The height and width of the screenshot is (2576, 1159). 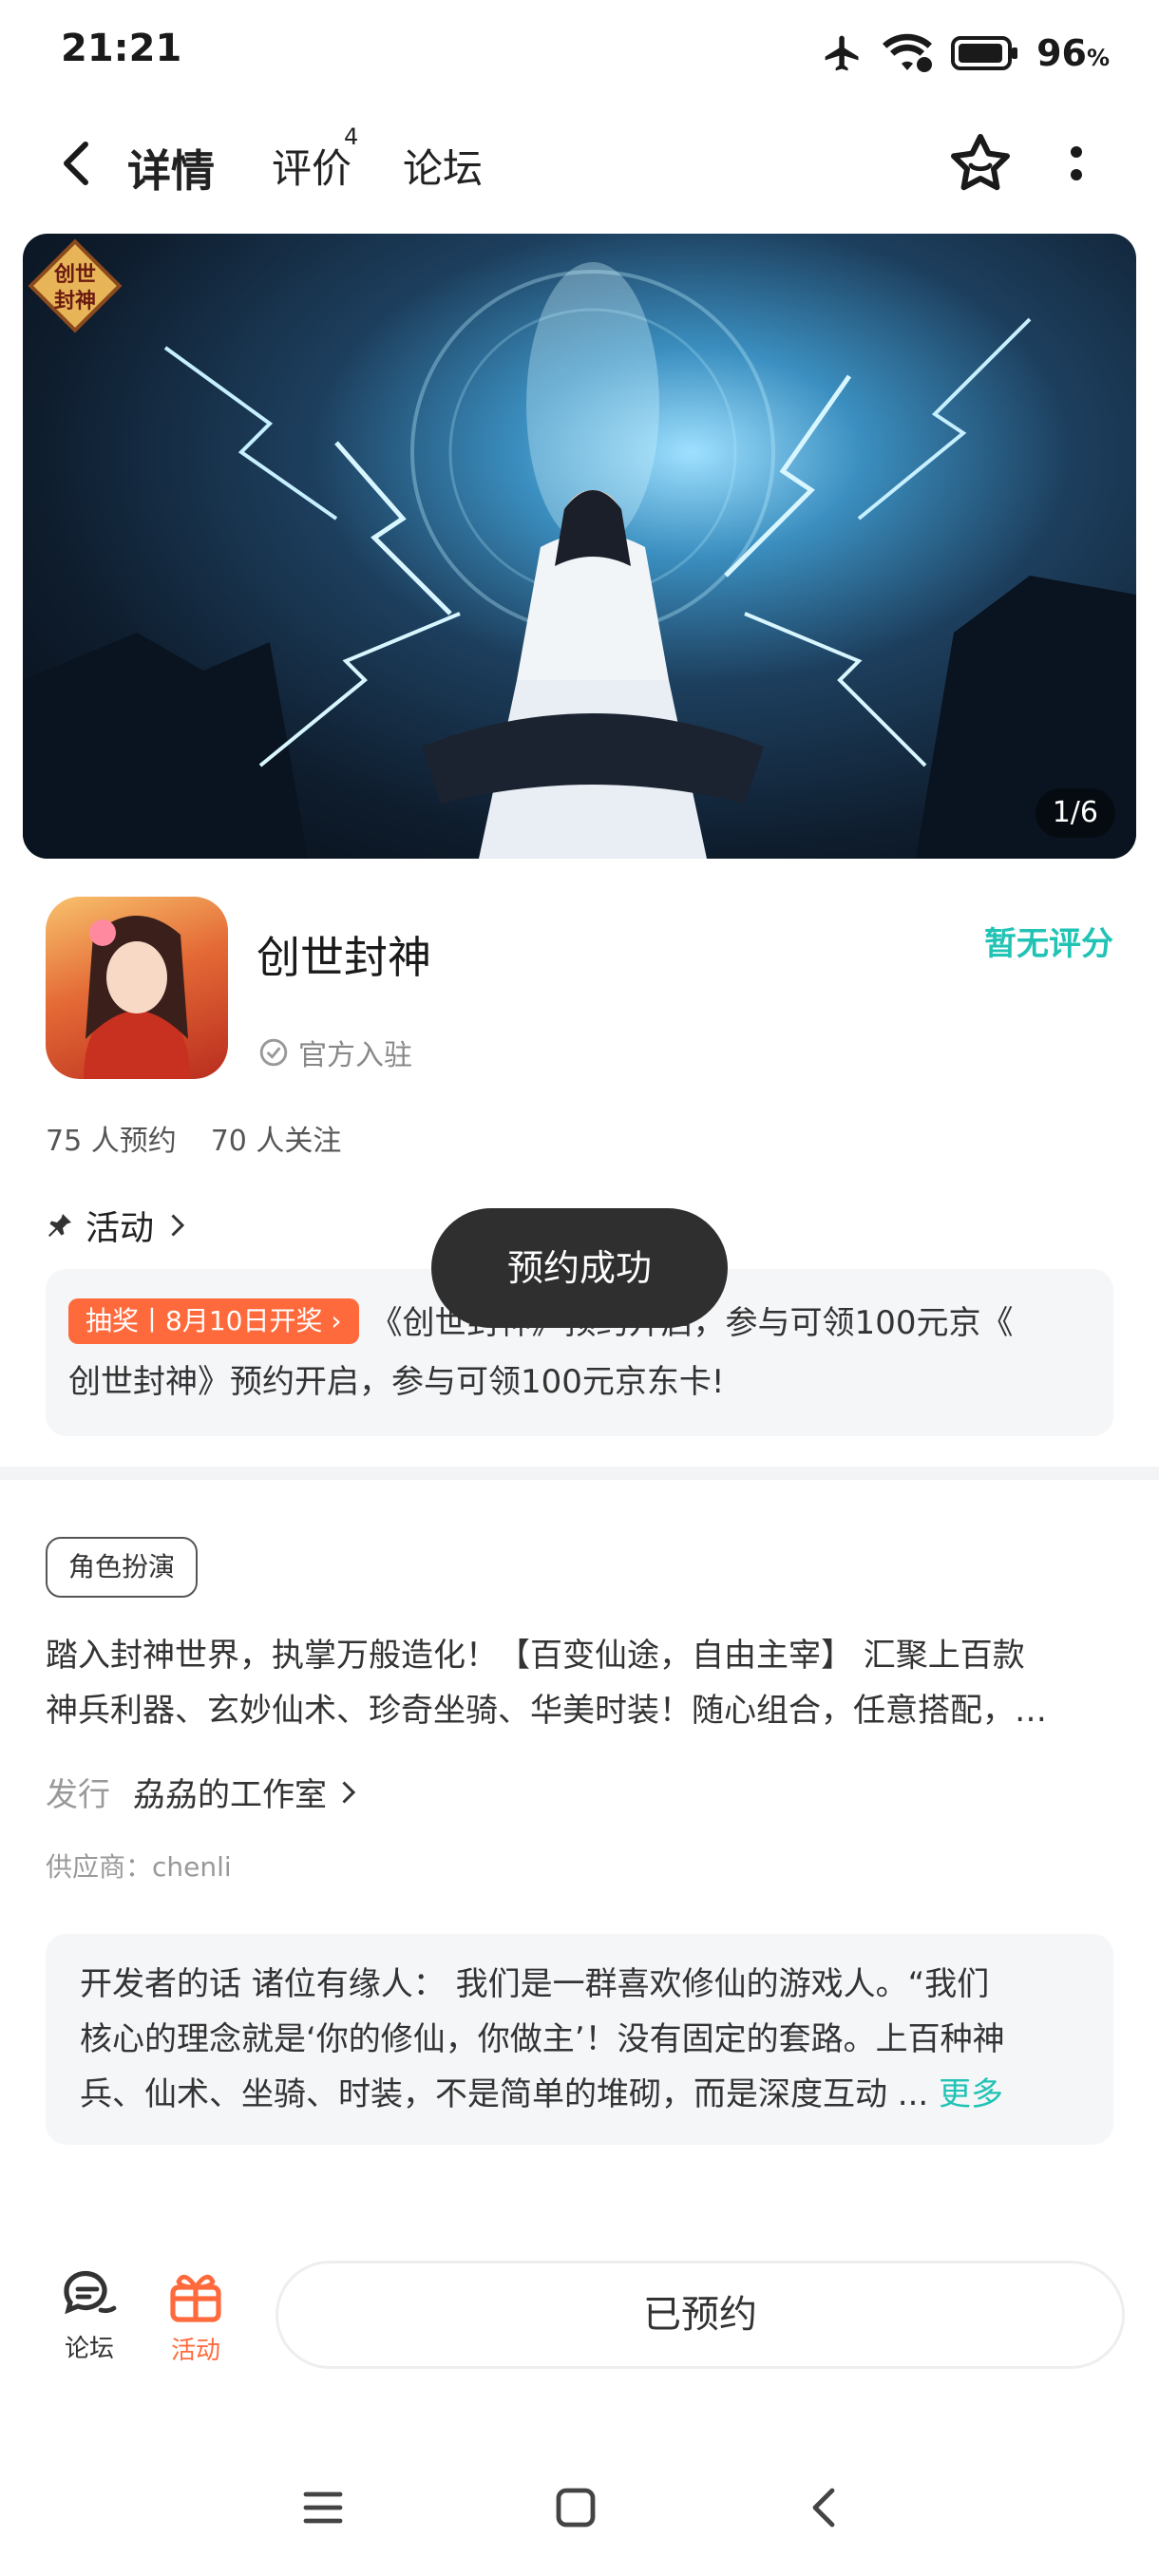 I want to click on airplane-icon, so click(x=842, y=53).